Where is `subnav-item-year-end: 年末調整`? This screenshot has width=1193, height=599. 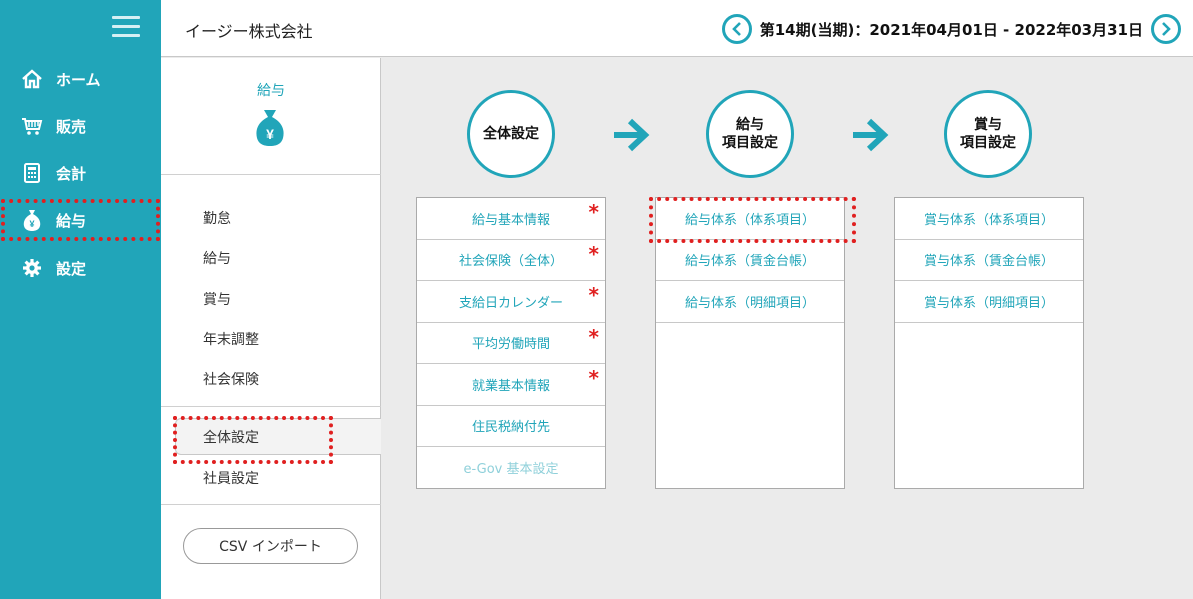 subnav-item-year-end: 年末調整 is located at coordinates (271, 339).